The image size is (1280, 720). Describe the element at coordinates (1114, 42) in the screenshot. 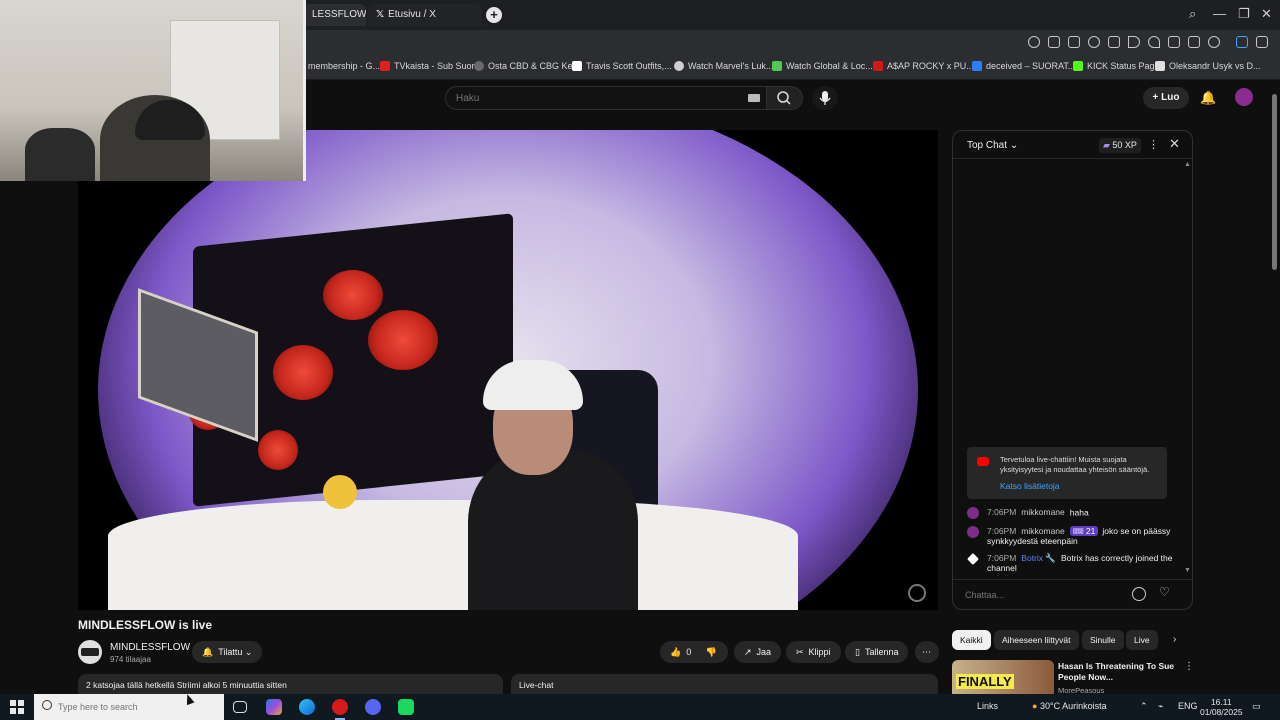

I see `cube-icon` at that location.